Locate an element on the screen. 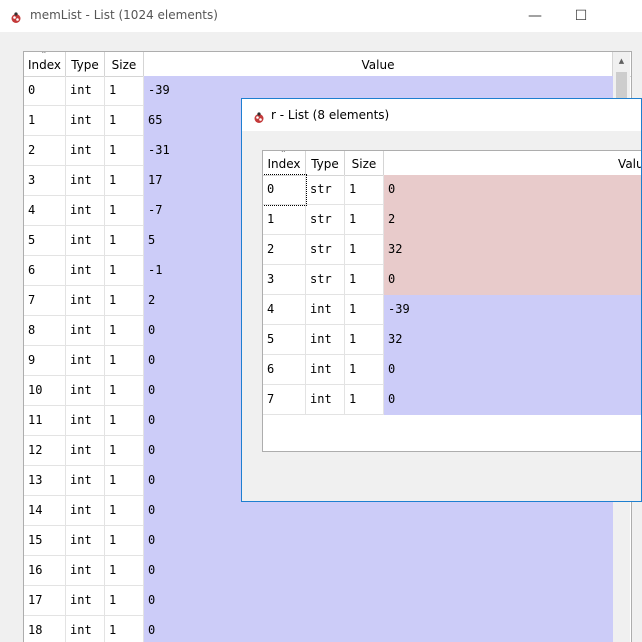 This screenshot has height=642, width=642. index-cell: 13 is located at coordinates (45, 481).